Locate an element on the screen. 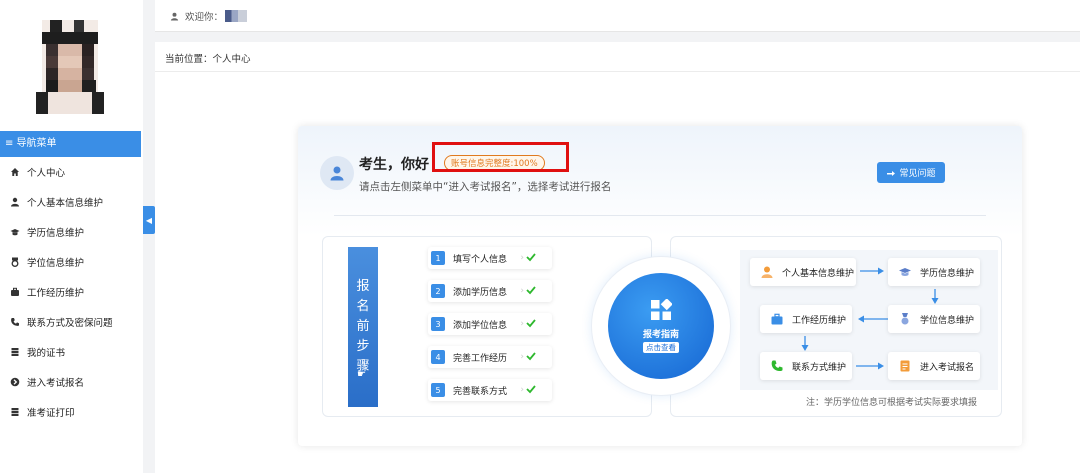 The width and height of the screenshot is (1080, 473). sidebar-item-label: 学位信息维护 is located at coordinates (56, 263).